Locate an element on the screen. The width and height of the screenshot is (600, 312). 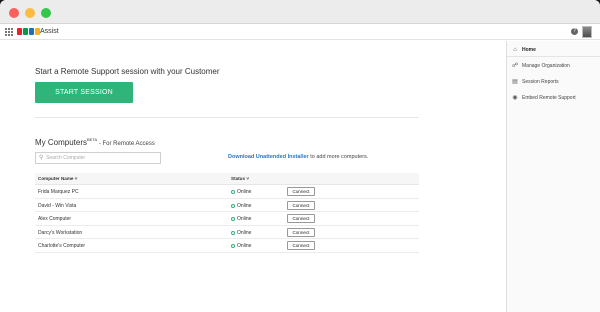
computer-name: Charlotte's Computer is located at coordinates (62, 246).